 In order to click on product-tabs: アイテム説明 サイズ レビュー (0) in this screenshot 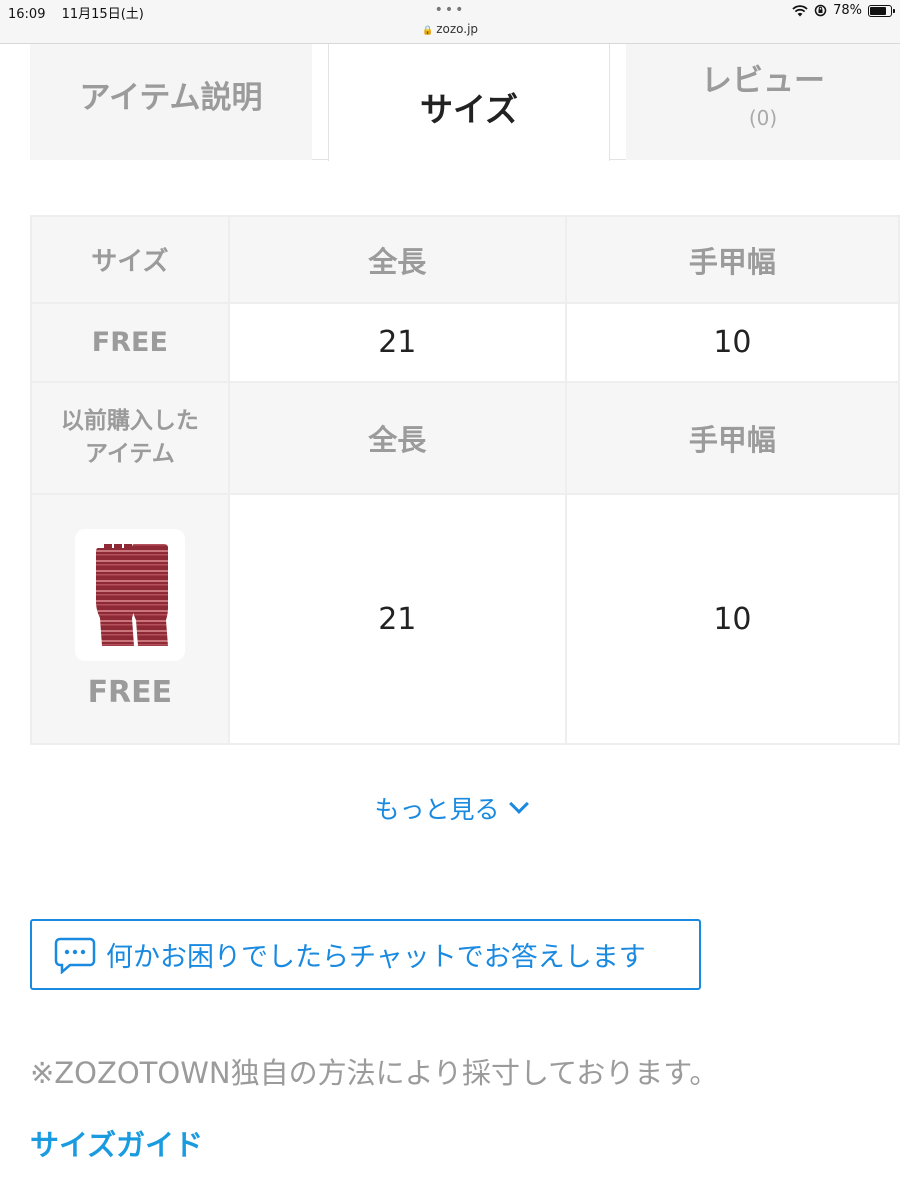, I will do `click(465, 102)`.